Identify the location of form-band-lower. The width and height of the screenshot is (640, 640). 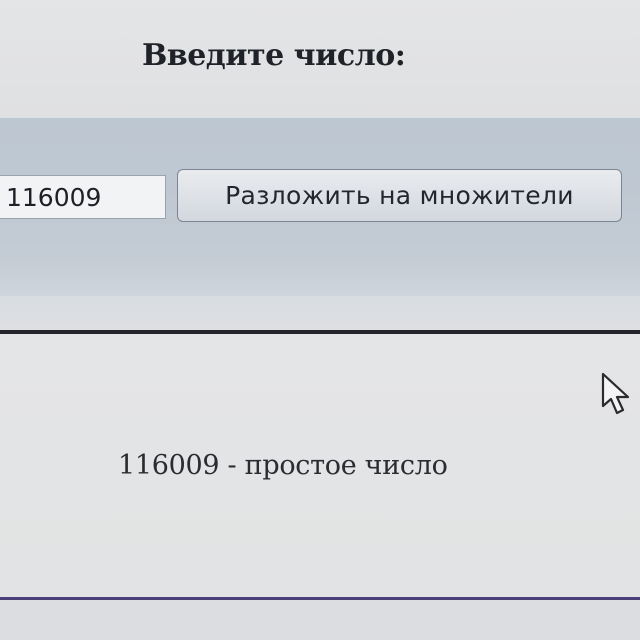
(320, 274).